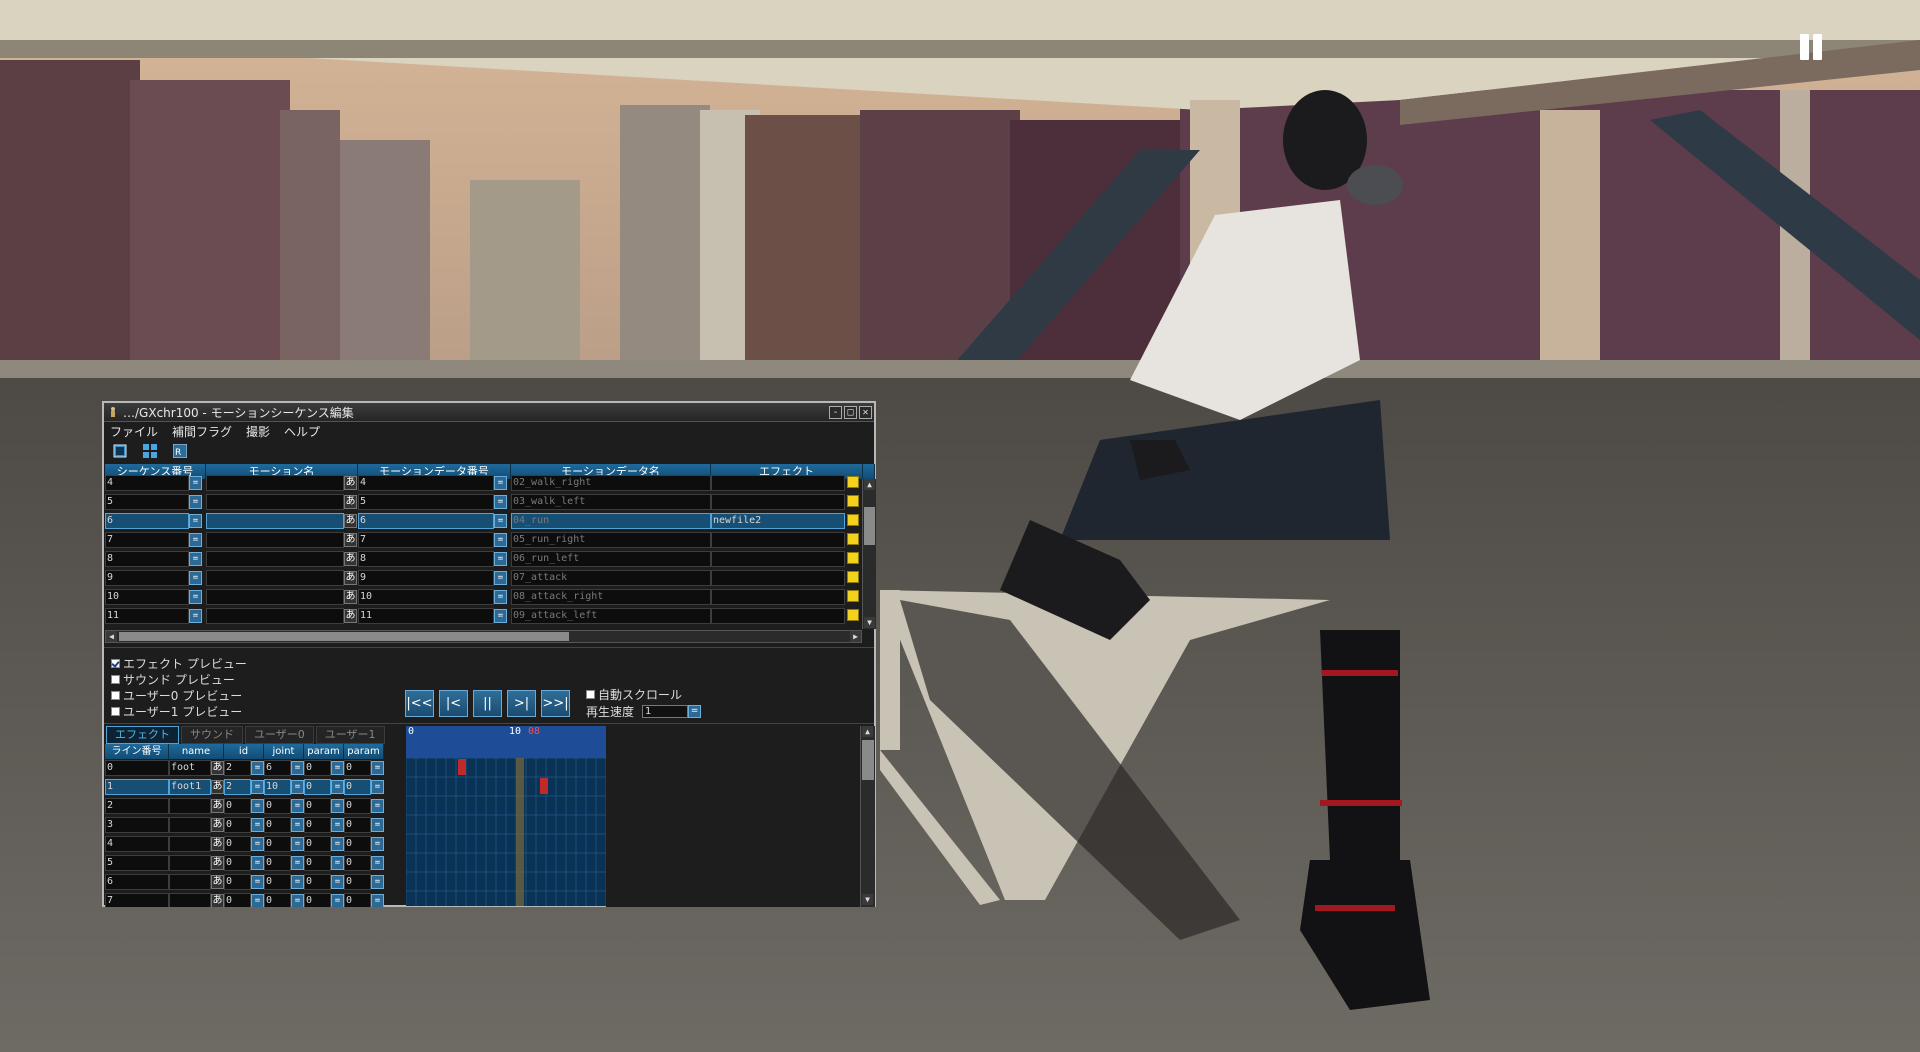 This screenshot has width=1920, height=1052. I want to click on window-icon, so click(120, 451).